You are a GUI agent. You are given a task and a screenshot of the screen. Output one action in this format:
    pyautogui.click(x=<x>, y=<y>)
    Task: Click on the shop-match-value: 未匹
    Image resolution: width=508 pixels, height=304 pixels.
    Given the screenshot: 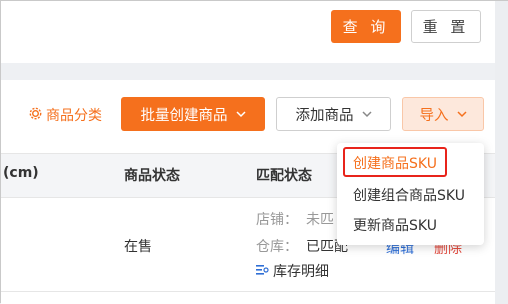 What is the action you would take?
    pyautogui.click(x=320, y=220)
    